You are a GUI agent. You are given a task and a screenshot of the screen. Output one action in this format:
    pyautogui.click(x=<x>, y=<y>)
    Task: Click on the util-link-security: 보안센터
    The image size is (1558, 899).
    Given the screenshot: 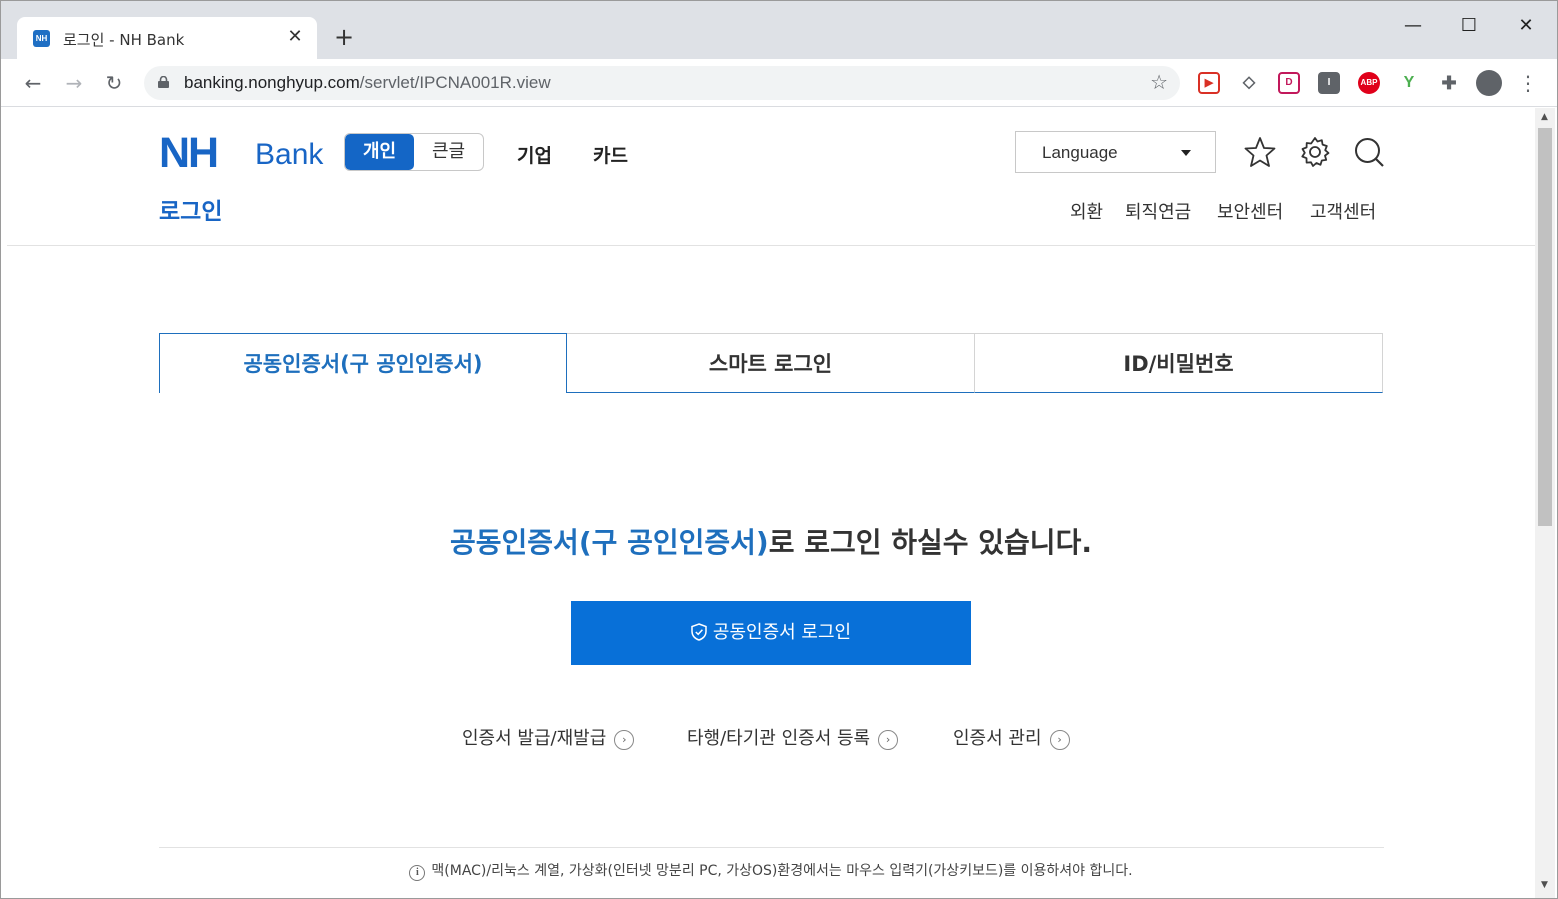 What is the action you would take?
    pyautogui.click(x=1250, y=211)
    